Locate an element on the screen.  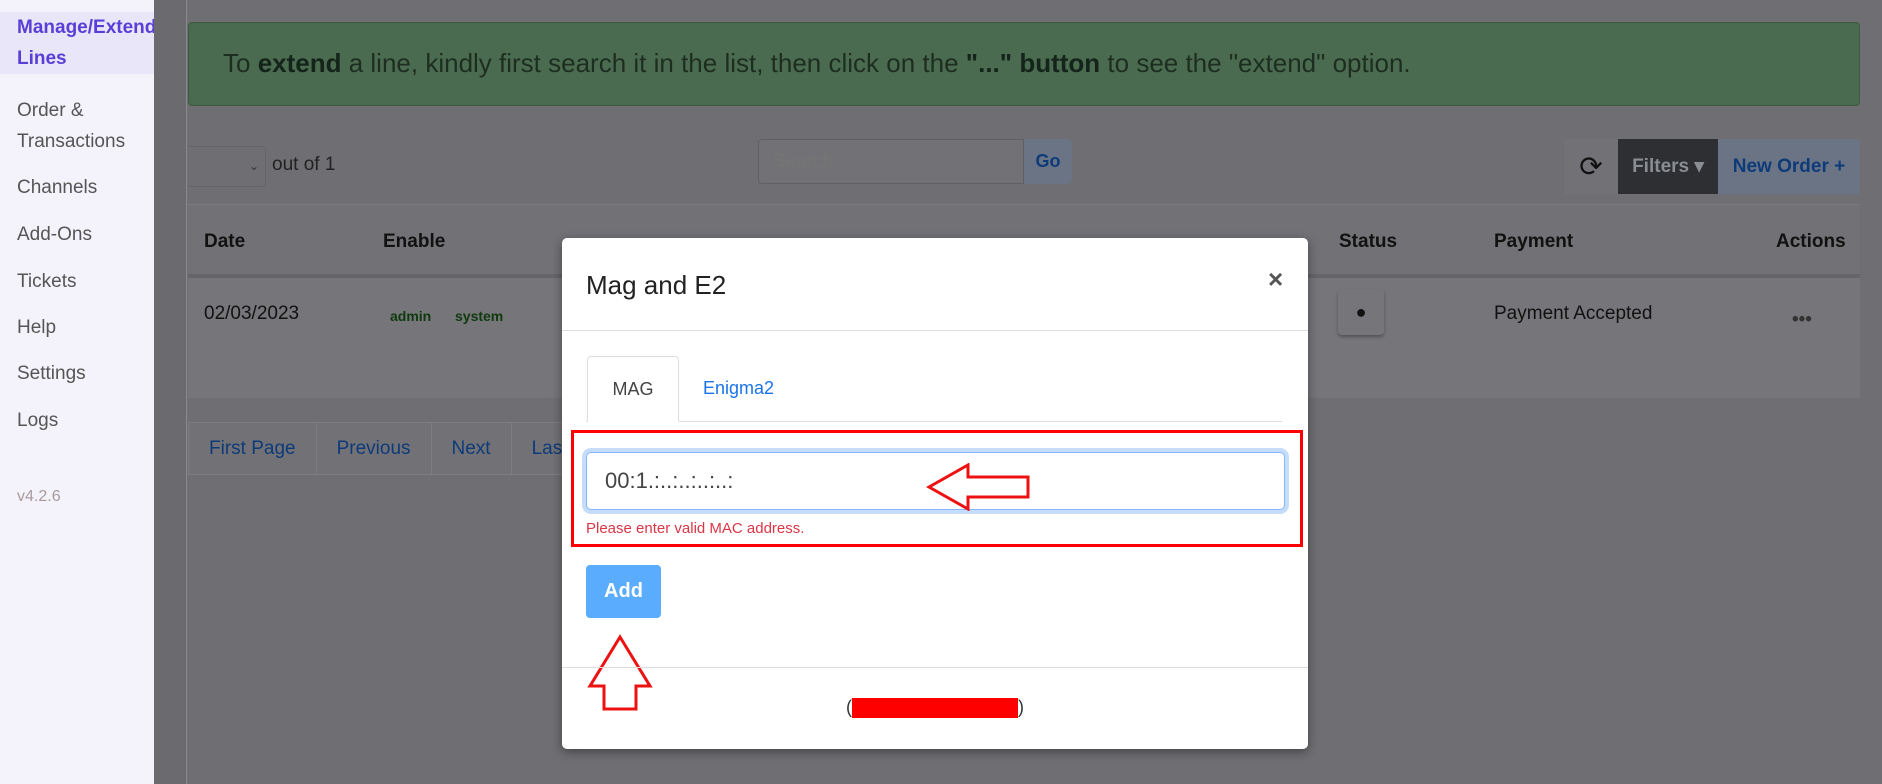
col-enable: Enable is located at coordinates (414, 241).